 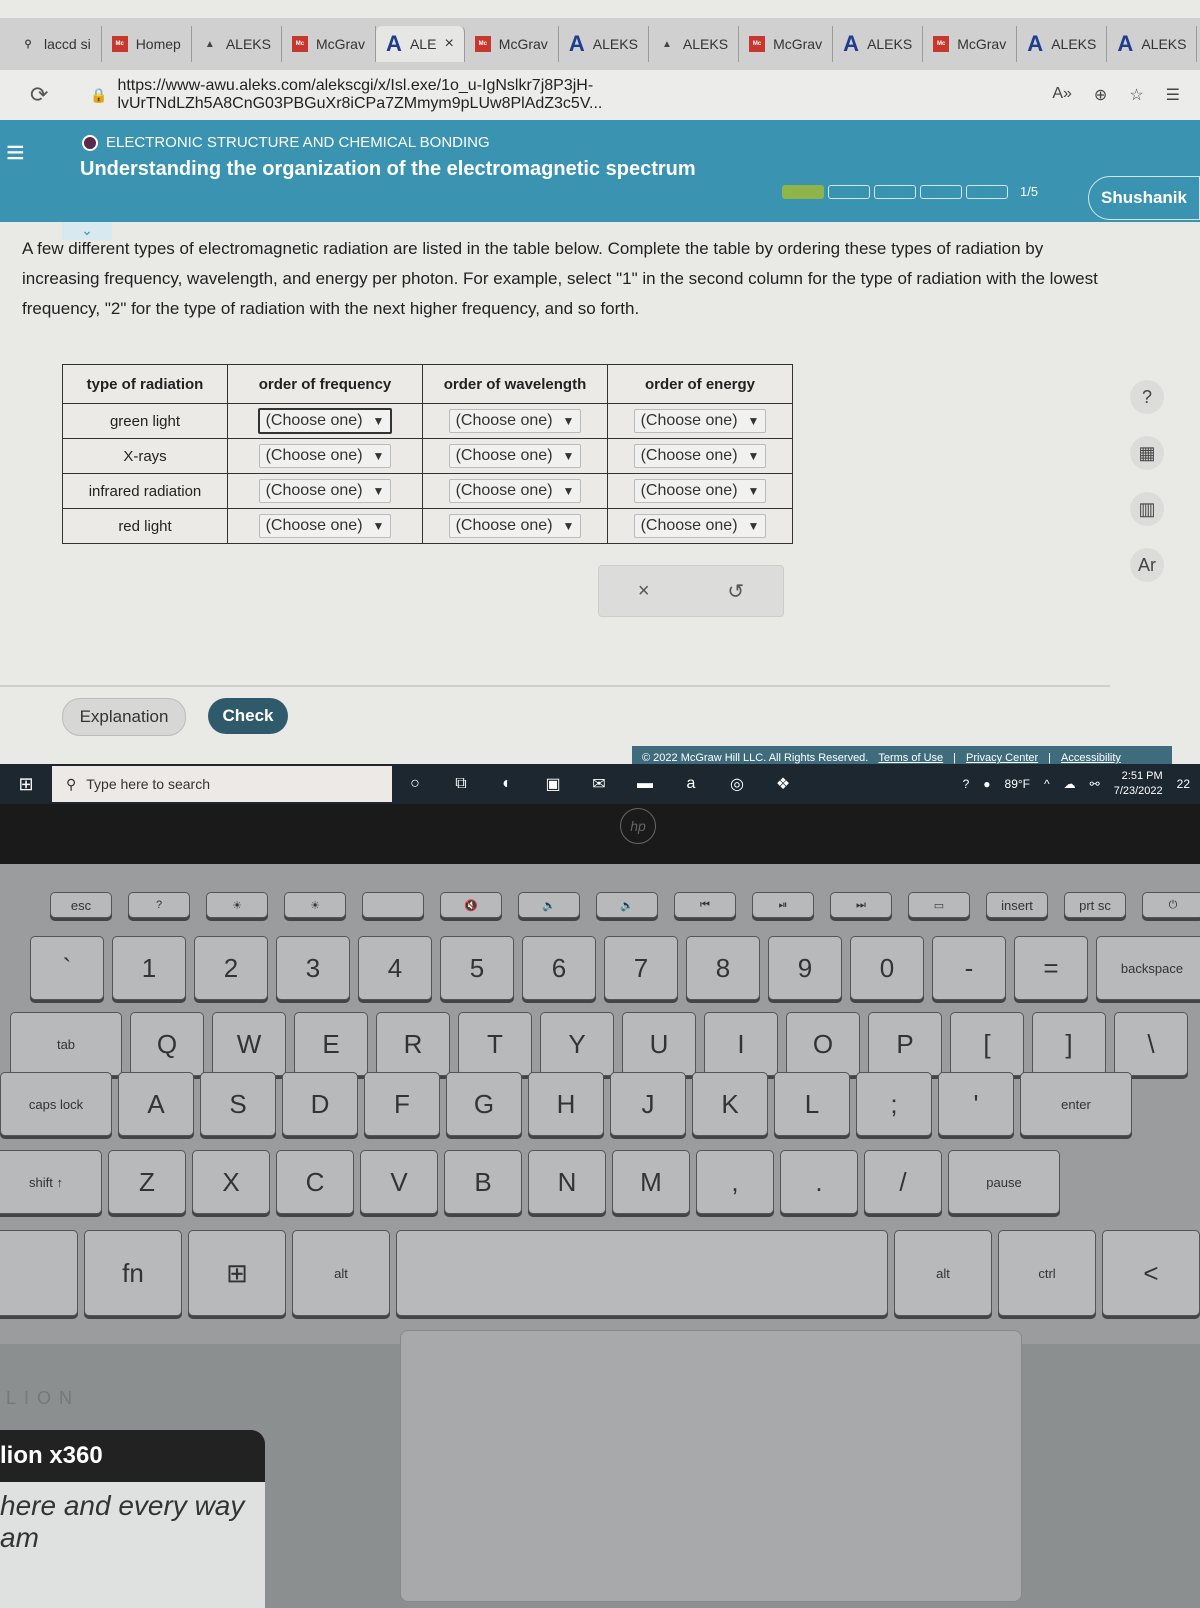 I want to click on edge-icon: ◐, so click(x=507, y=784).